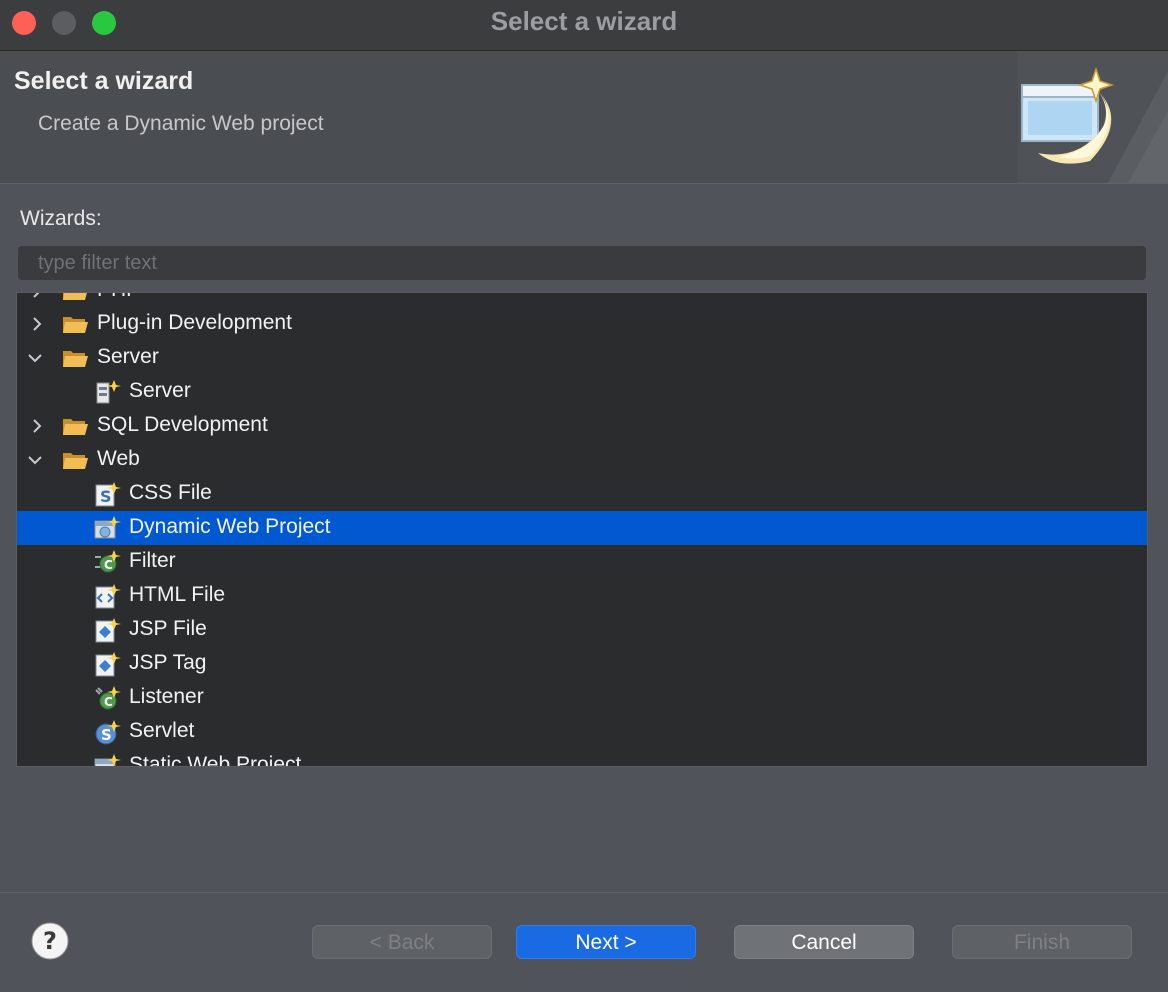  I want to click on tree-item-label: HTML File, so click(177, 594).